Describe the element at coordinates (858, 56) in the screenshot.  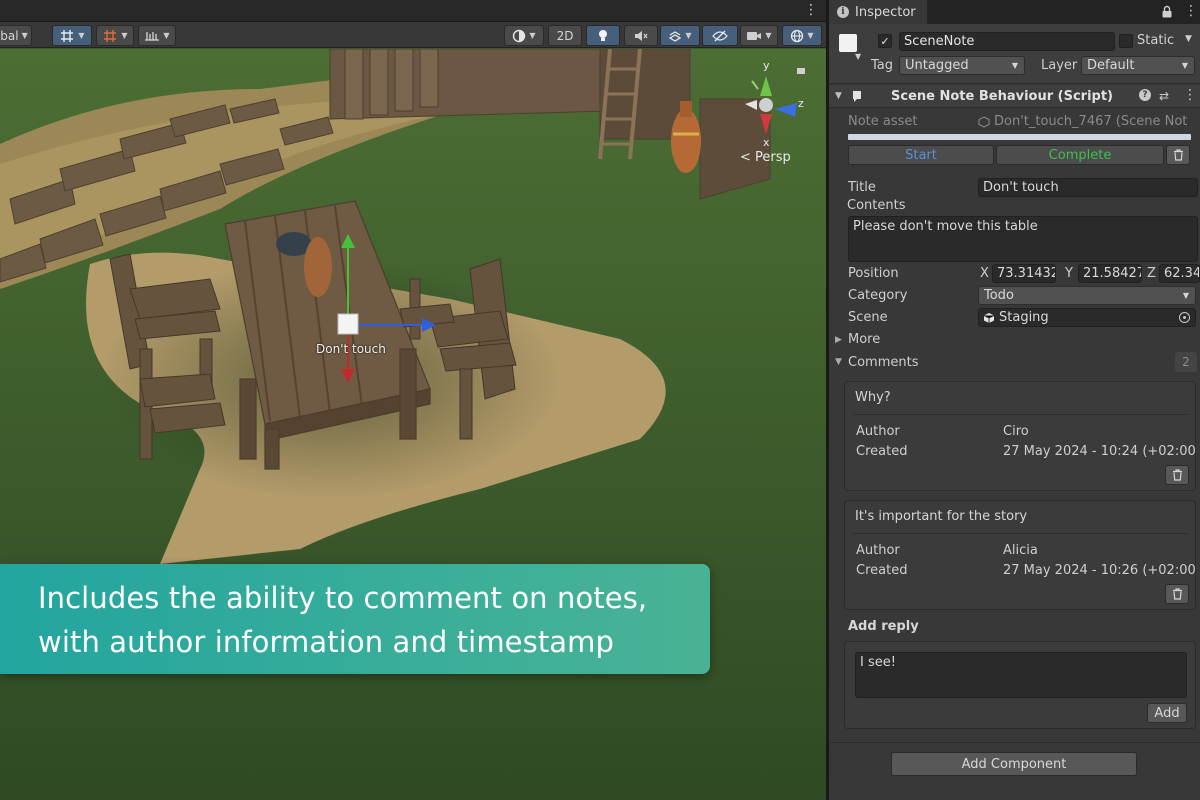
I see `icon-picker-caret: ▼` at that location.